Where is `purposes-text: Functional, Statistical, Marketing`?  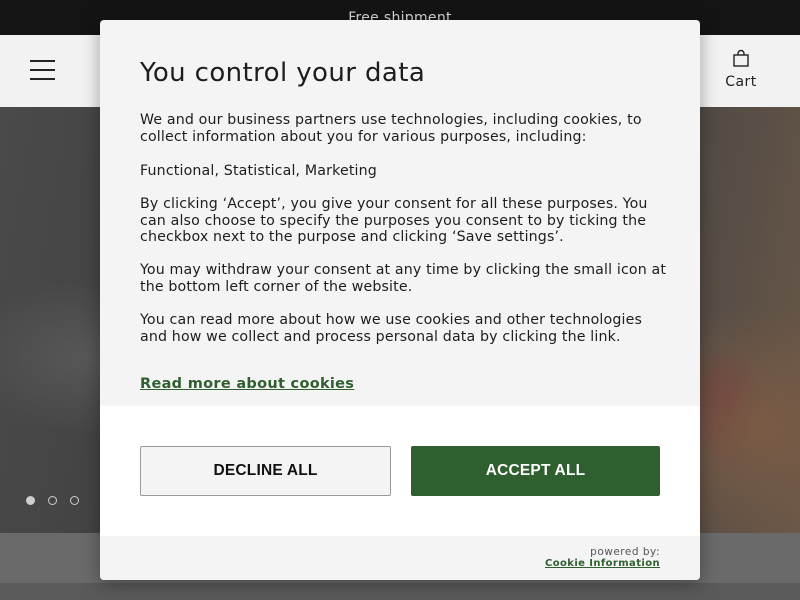
purposes-text: Functional, Statistical, Marketing is located at coordinates (258, 171).